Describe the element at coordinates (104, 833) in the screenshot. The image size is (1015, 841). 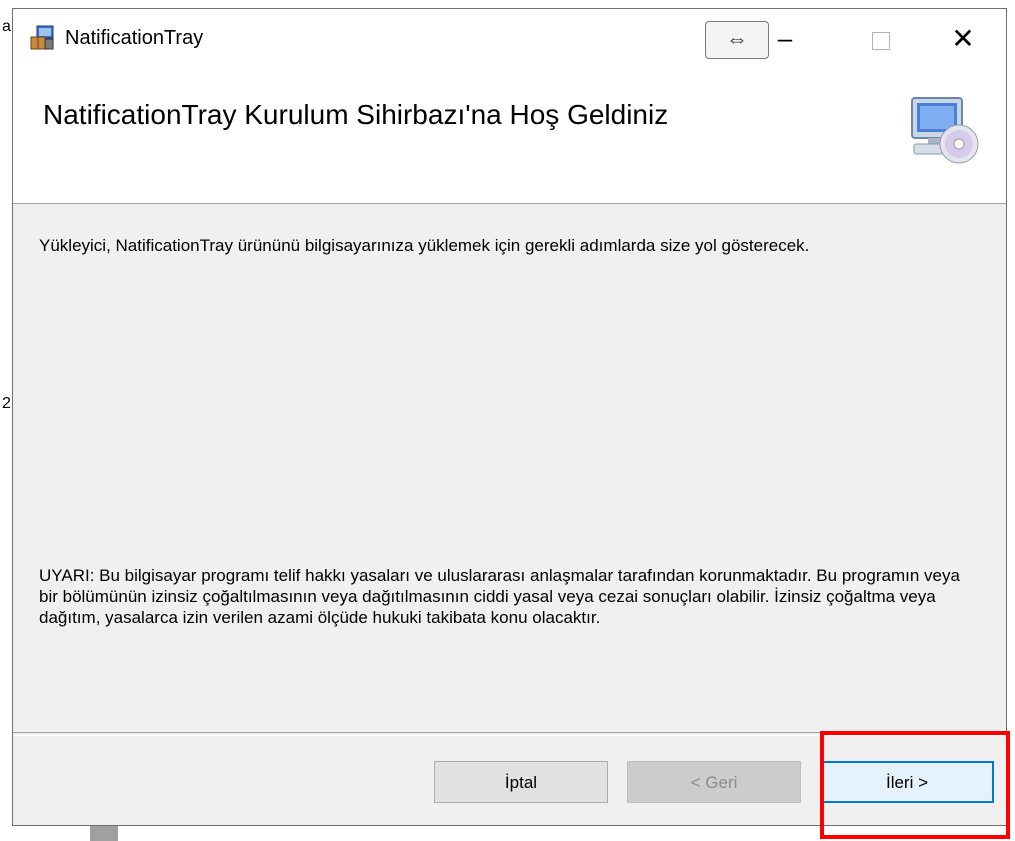
I see `background-scrollbar` at that location.